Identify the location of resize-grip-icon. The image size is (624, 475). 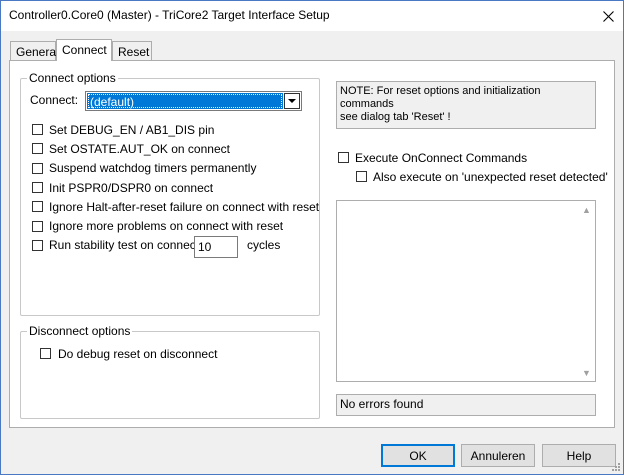
(615, 466).